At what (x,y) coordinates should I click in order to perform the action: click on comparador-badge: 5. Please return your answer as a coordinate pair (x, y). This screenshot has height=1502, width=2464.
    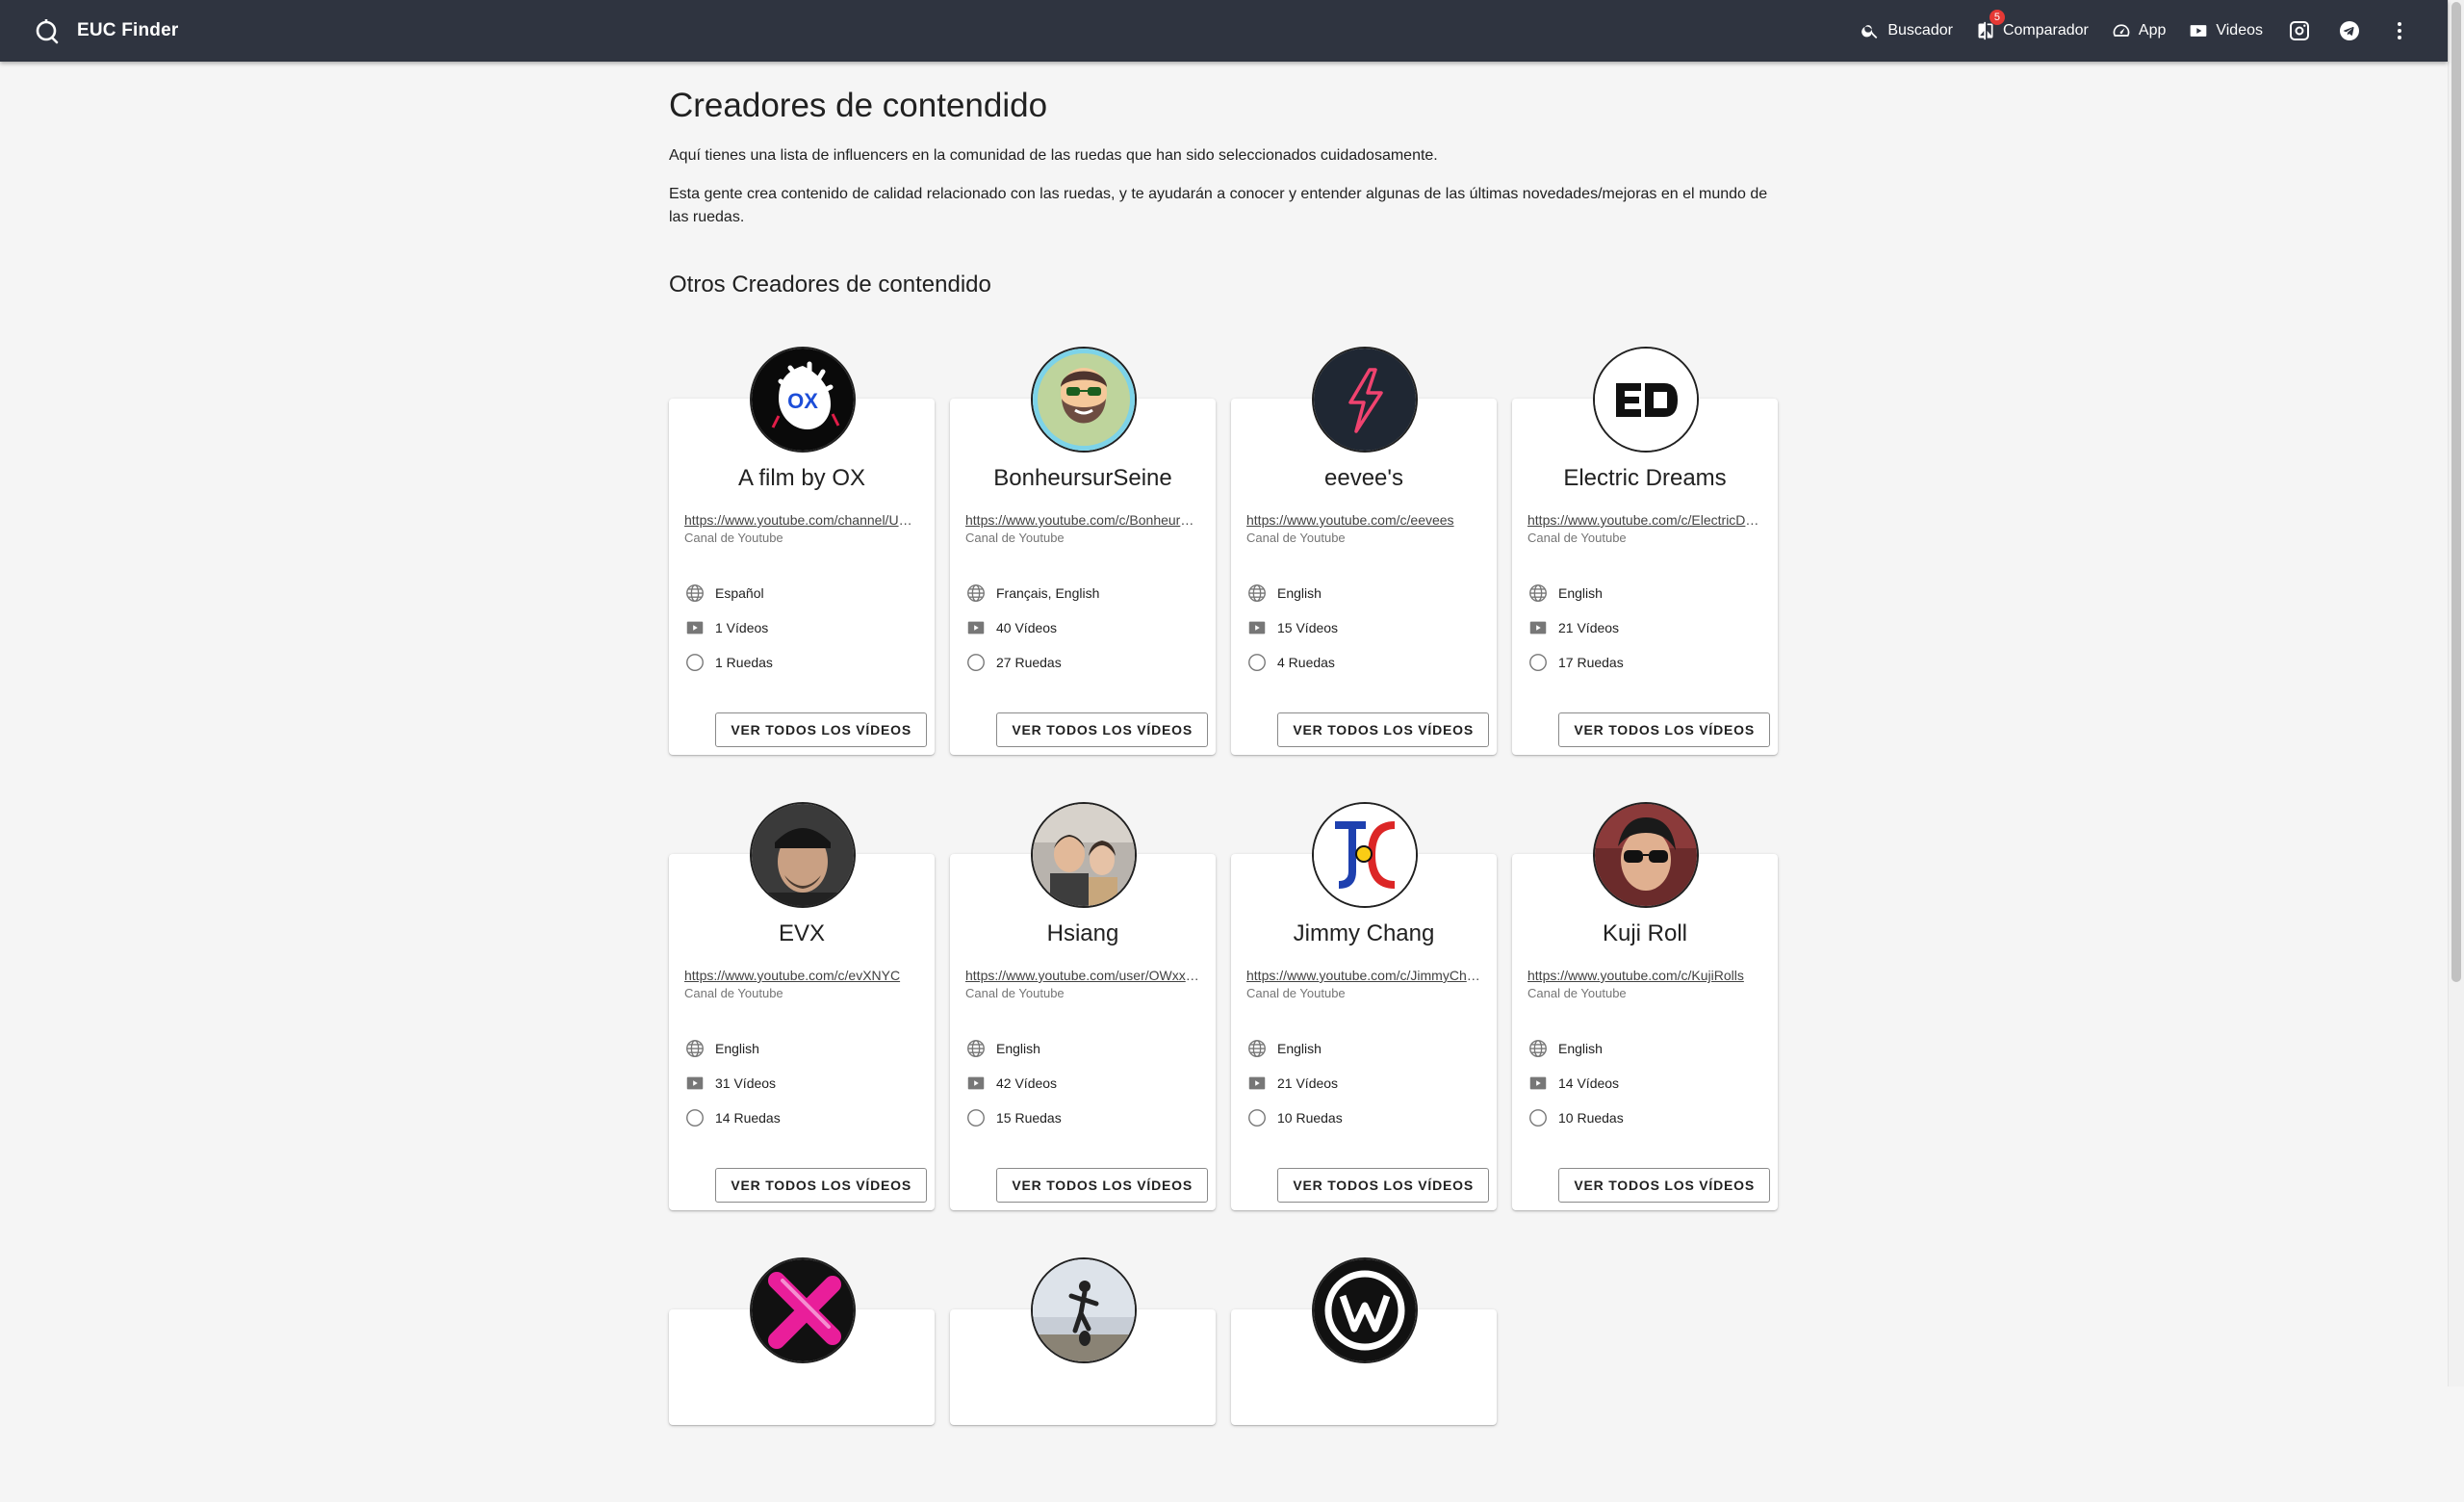
    Looking at the image, I should click on (1997, 18).